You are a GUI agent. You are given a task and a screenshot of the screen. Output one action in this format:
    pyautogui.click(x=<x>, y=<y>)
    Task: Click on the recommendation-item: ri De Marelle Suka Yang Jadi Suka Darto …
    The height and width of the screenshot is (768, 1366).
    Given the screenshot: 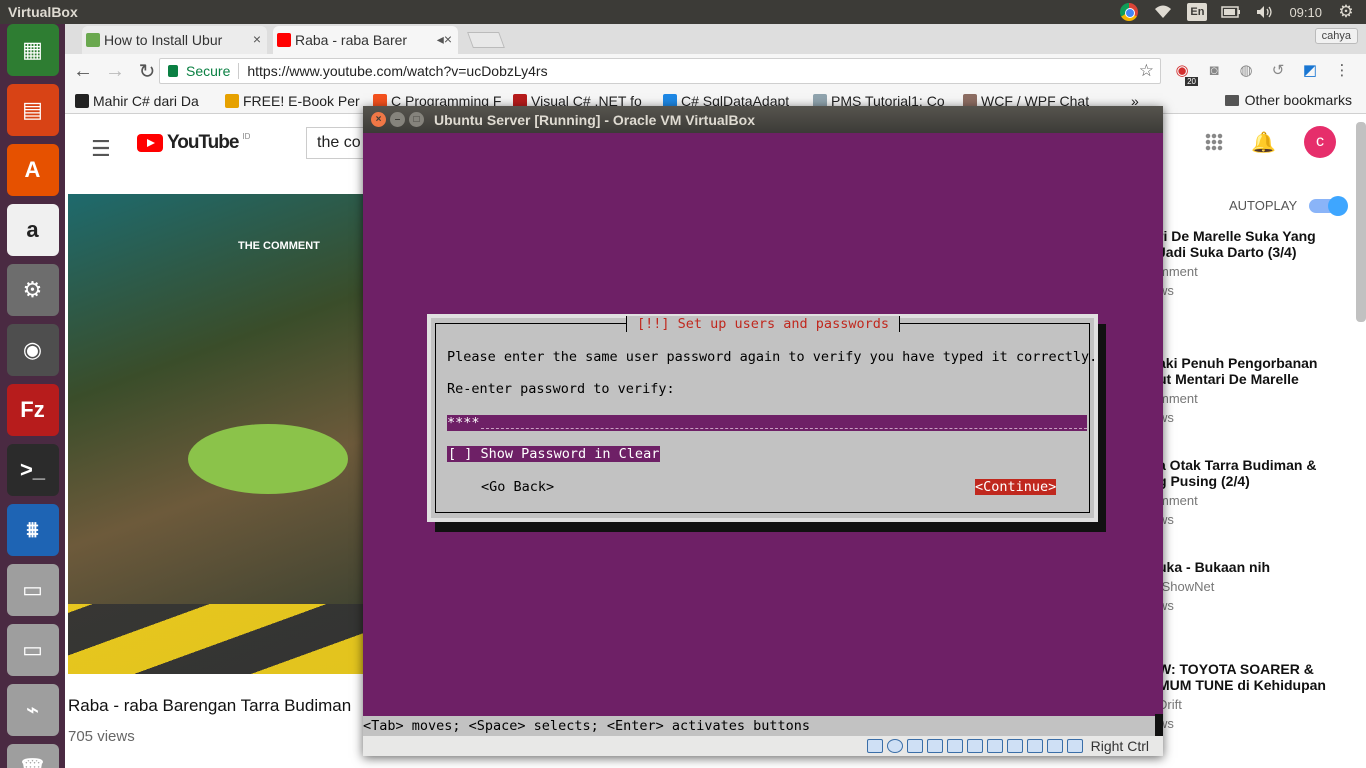 What is the action you would take?
    pyautogui.click(x=1258, y=263)
    